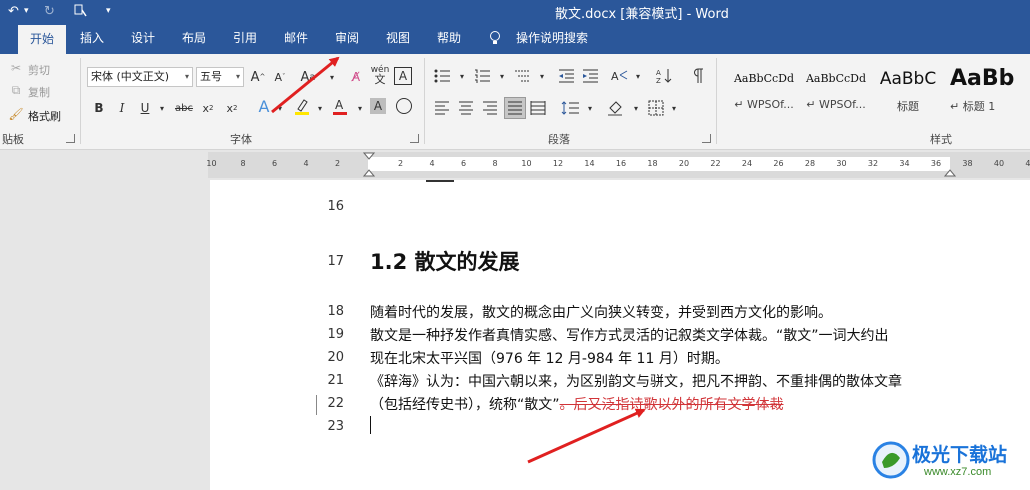 The image size is (1030, 490). I want to click on tab-references: 引用, so click(245, 38).